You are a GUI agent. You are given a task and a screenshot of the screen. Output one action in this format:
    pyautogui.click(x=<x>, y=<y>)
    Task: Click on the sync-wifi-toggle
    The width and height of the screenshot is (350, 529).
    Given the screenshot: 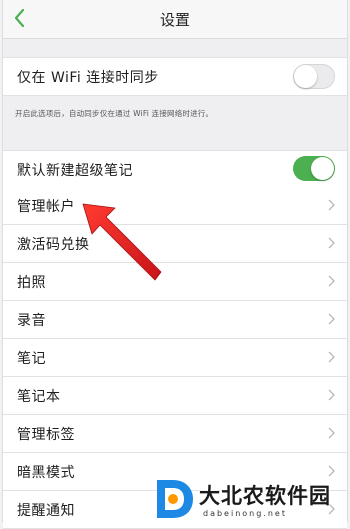 What is the action you would take?
    pyautogui.click(x=314, y=76)
    